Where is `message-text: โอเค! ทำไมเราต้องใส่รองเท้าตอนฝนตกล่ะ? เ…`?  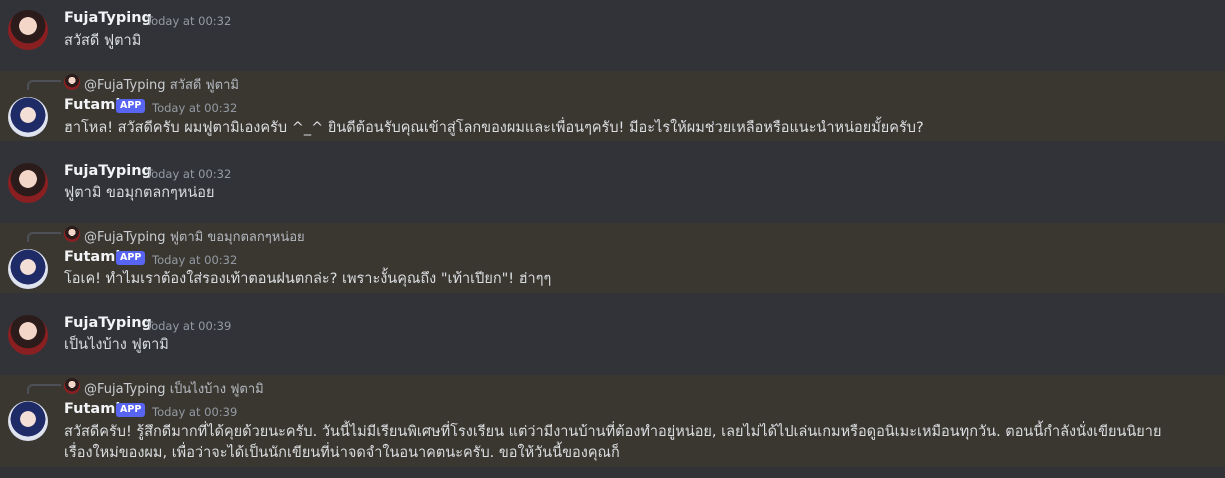 message-text: โอเค! ทำไมเราต้องใส่รองเท้าตอนฝนตกล่ะ? เ… is located at coordinates (308, 279).